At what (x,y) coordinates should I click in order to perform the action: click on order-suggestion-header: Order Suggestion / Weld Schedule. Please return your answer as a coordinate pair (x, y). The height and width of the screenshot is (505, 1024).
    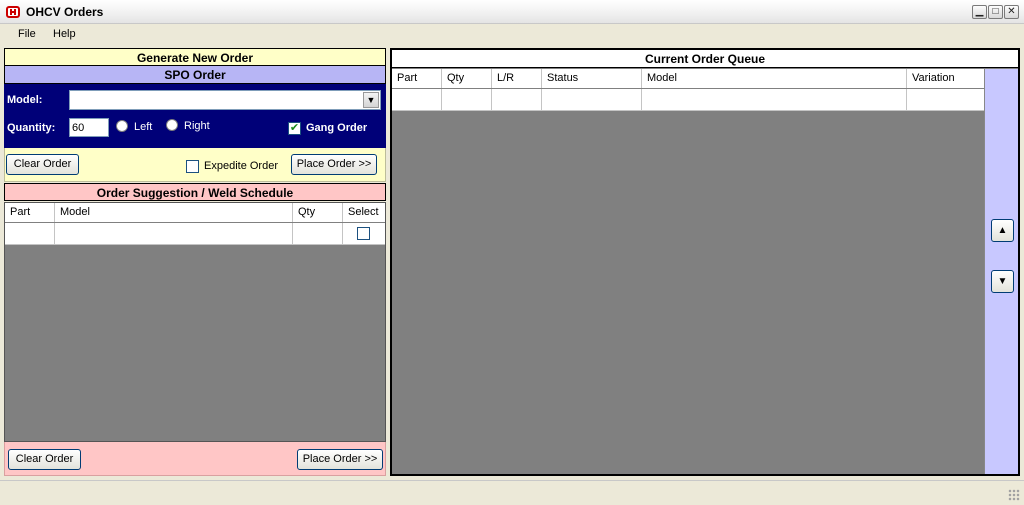
    Looking at the image, I should click on (195, 192).